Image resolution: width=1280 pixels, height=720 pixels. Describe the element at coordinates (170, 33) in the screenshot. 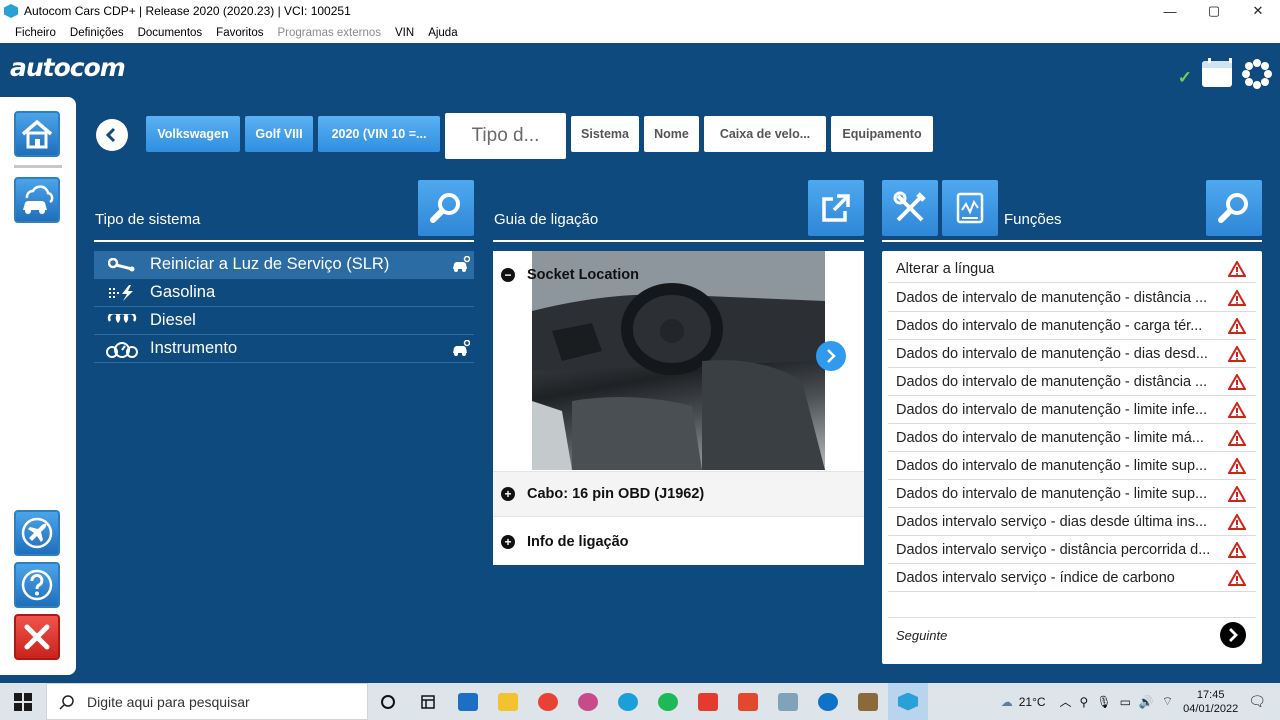

I see `menu-documentos: Documentos` at that location.